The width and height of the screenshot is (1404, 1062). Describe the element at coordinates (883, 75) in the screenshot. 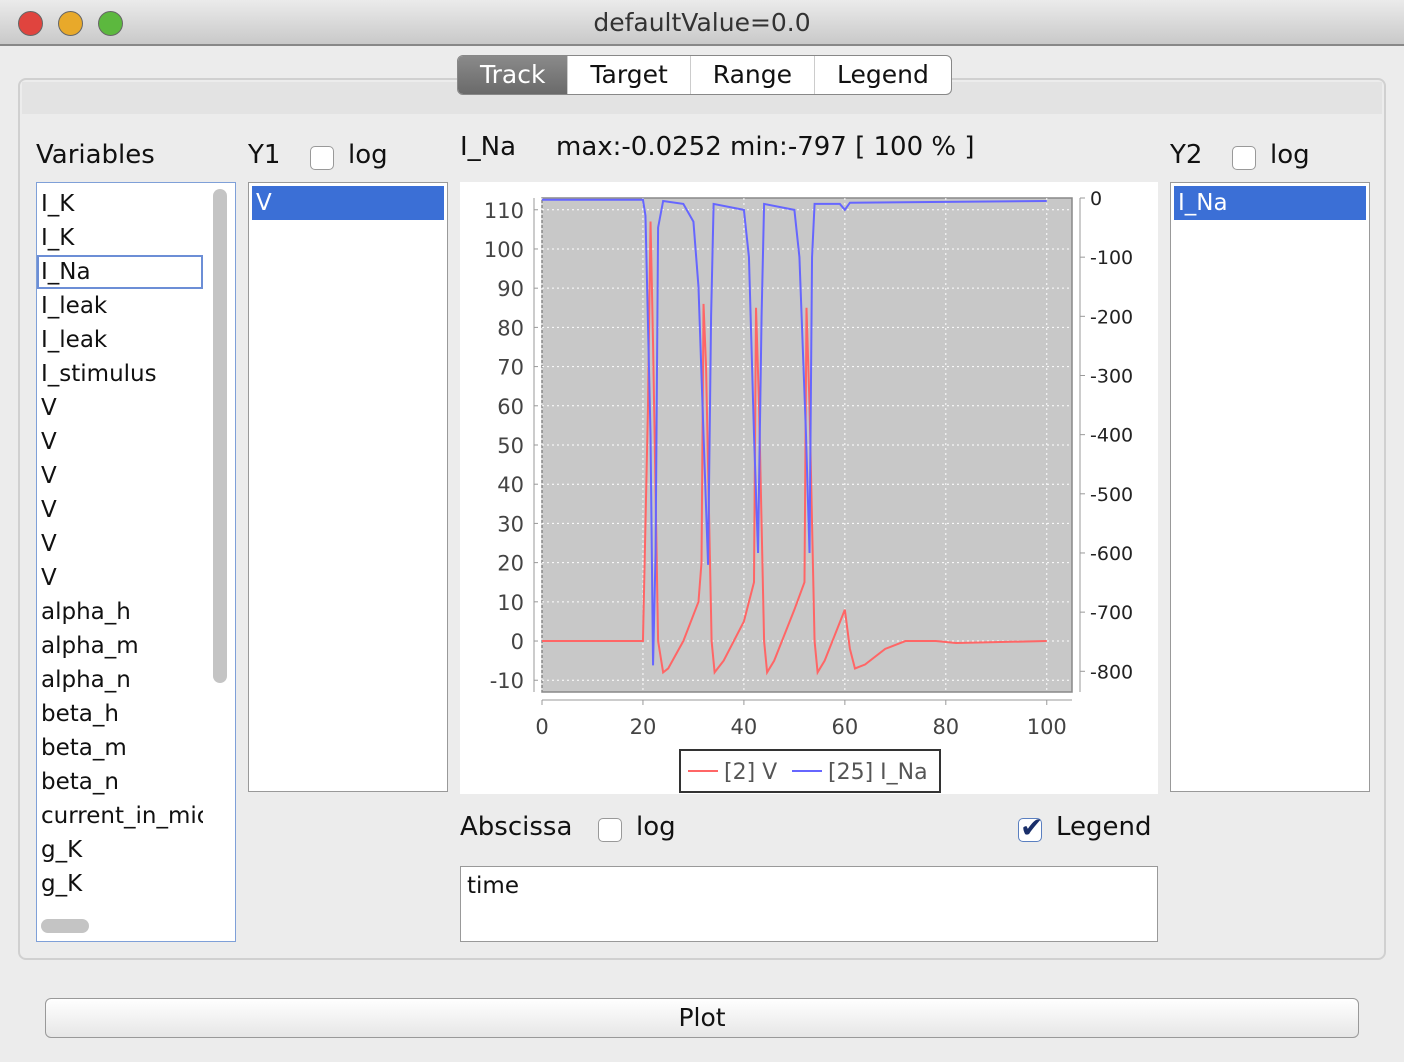

I see `tab-legend: Legend` at that location.